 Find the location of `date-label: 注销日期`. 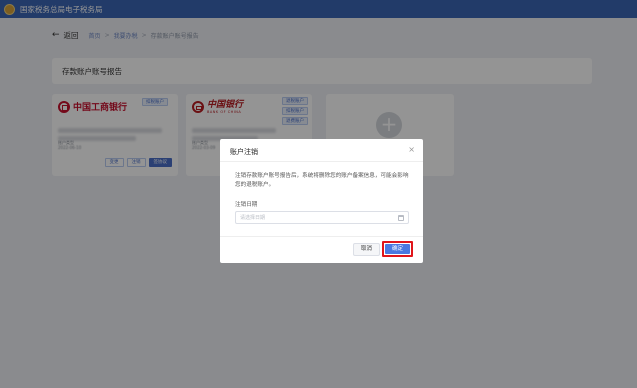

date-label: 注销日期 is located at coordinates (246, 205).